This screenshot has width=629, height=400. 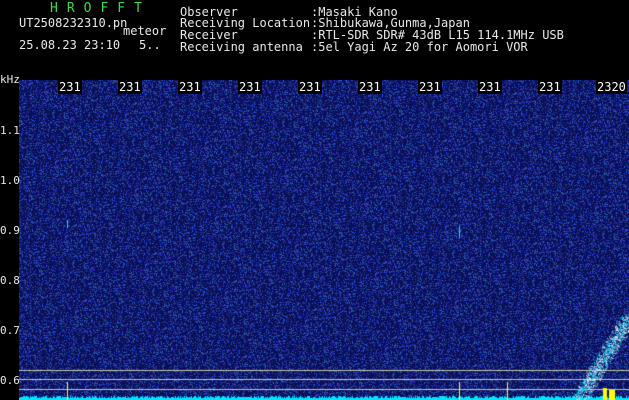 What do you see at coordinates (100, 8) in the screenshot?
I see `app-logo: HROFFT` at bounding box center [100, 8].